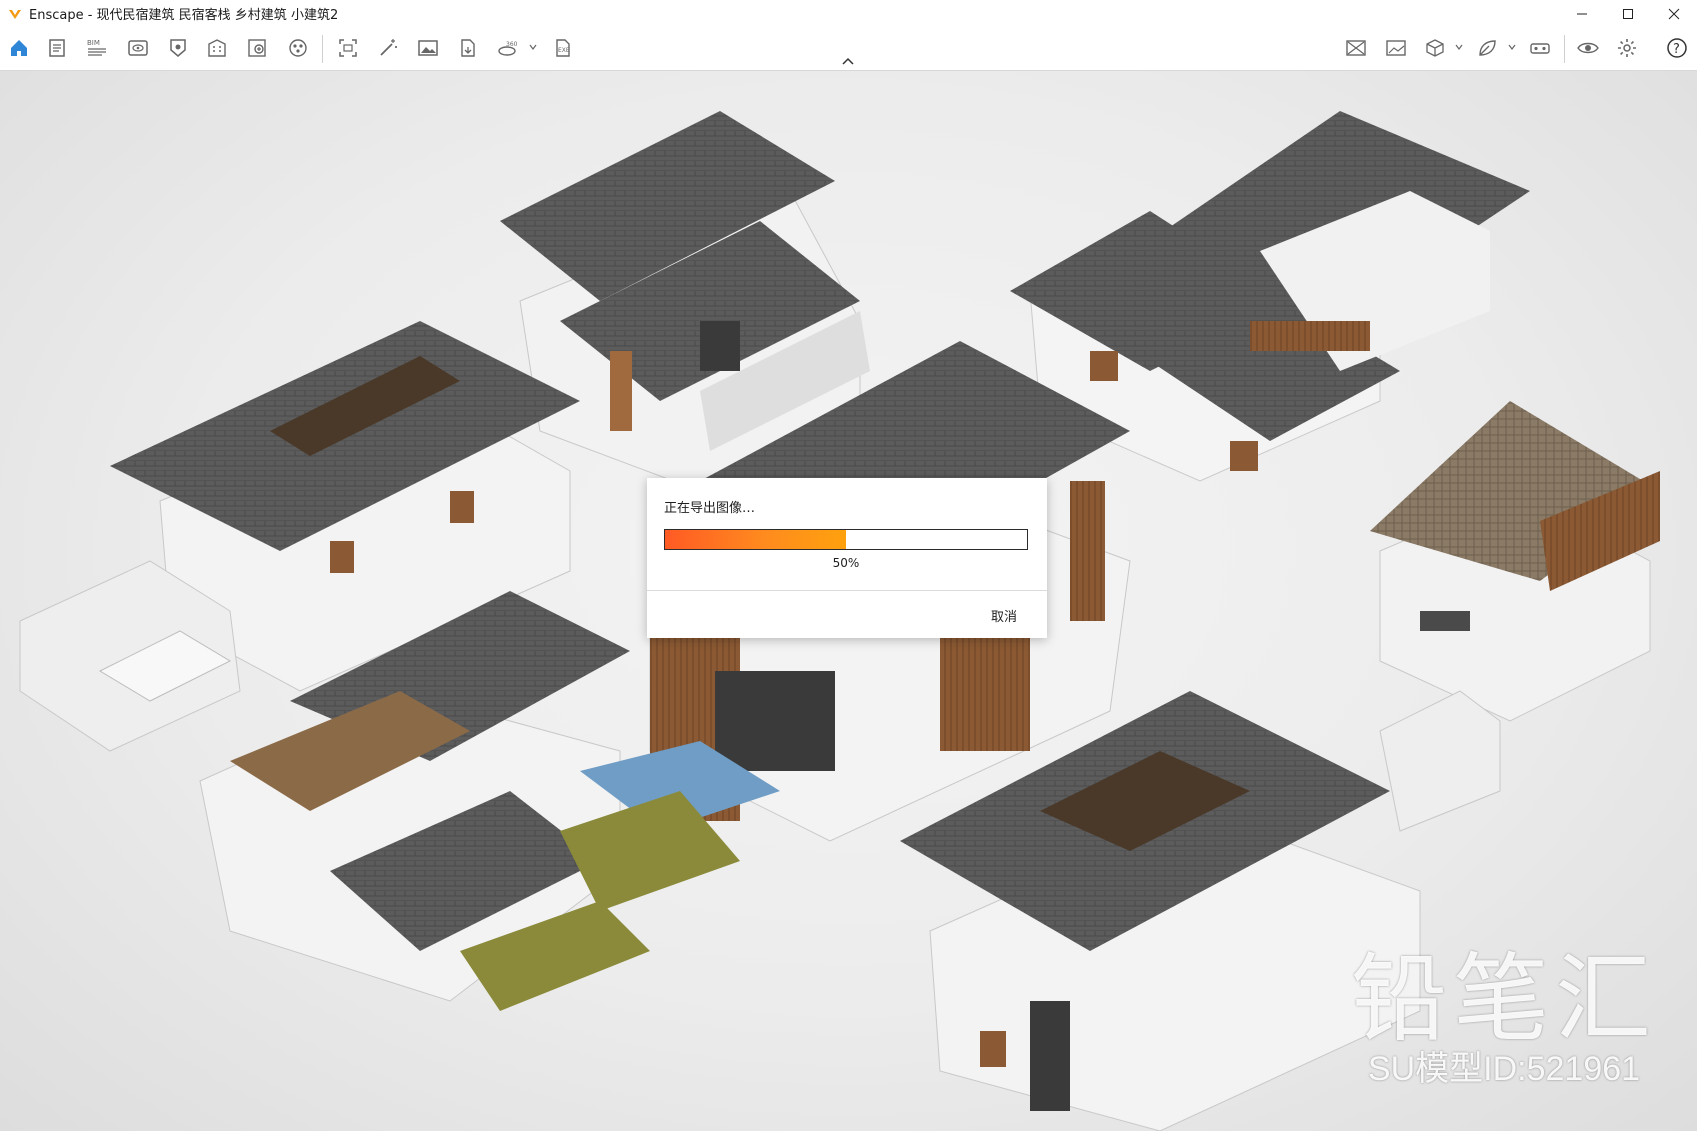 The image size is (1697, 1131). What do you see at coordinates (1515, 561) in the screenshot?
I see `house-right-thatch` at bounding box center [1515, 561].